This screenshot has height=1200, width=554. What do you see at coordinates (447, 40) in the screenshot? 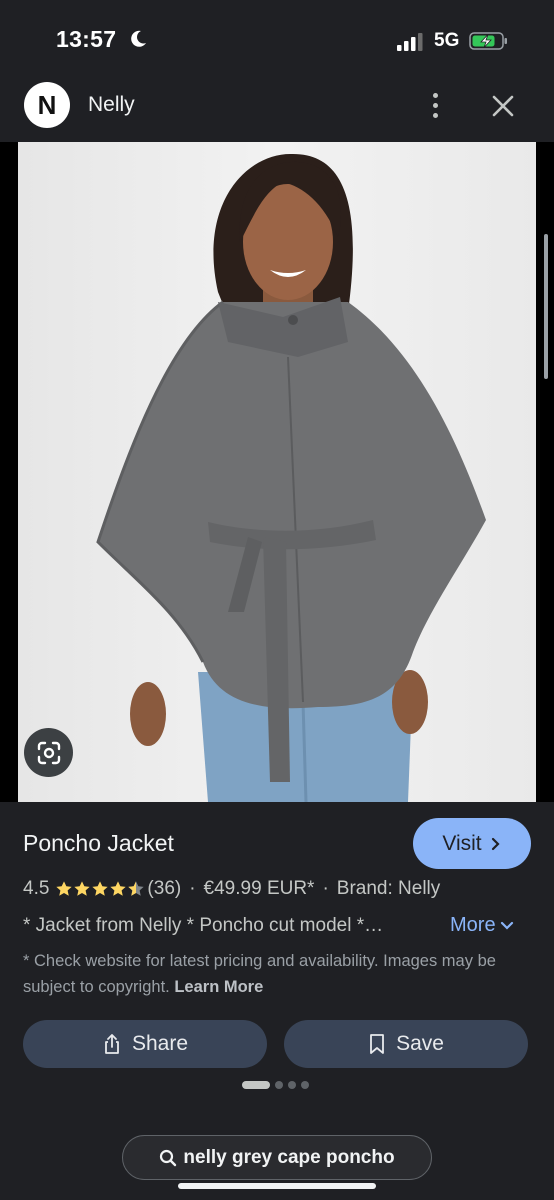
I see `network-type: 5G` at bounding box center [447, 40].